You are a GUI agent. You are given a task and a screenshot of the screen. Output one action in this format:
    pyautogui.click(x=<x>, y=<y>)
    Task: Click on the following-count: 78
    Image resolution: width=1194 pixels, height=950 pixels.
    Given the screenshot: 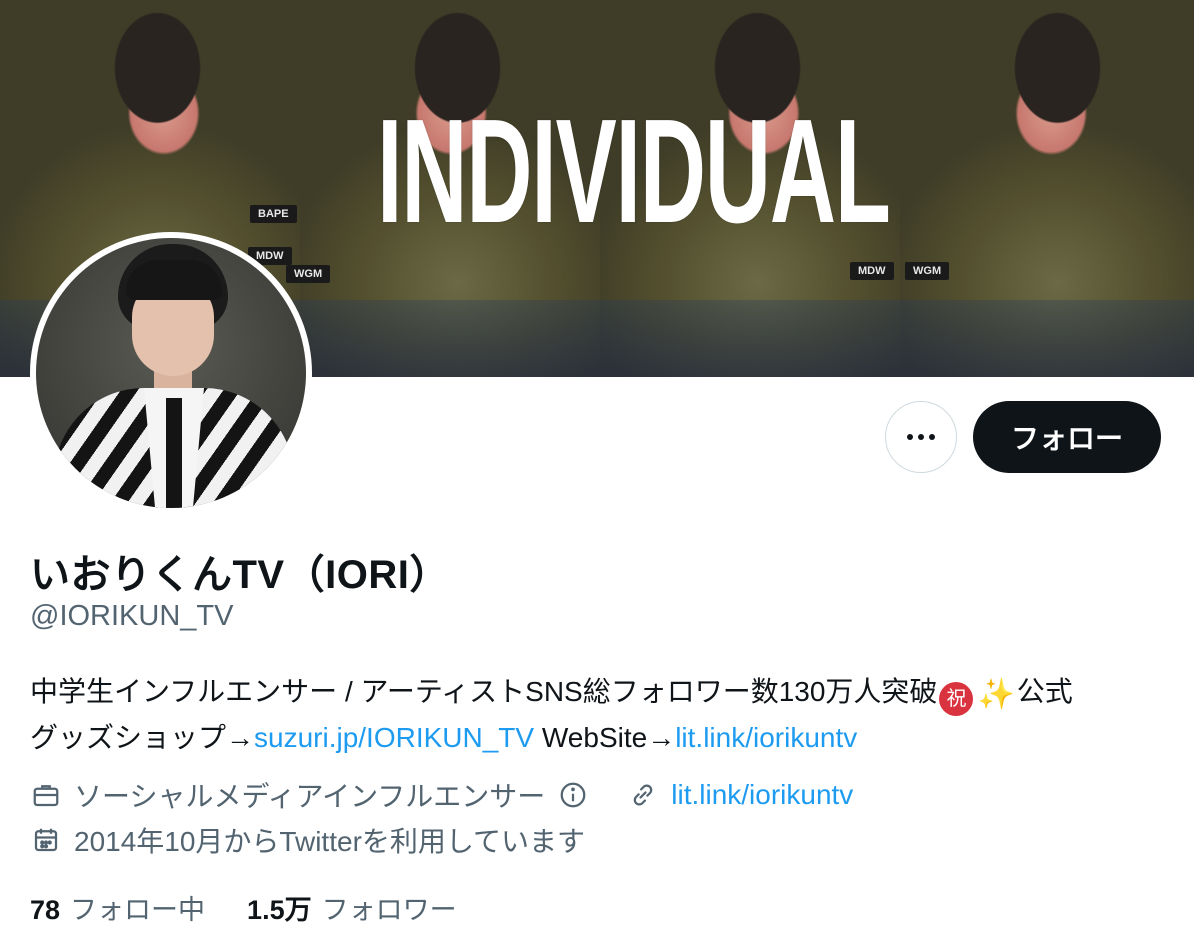 What is the action you would take?
    pyautogui.click(x=45, y=910)
    